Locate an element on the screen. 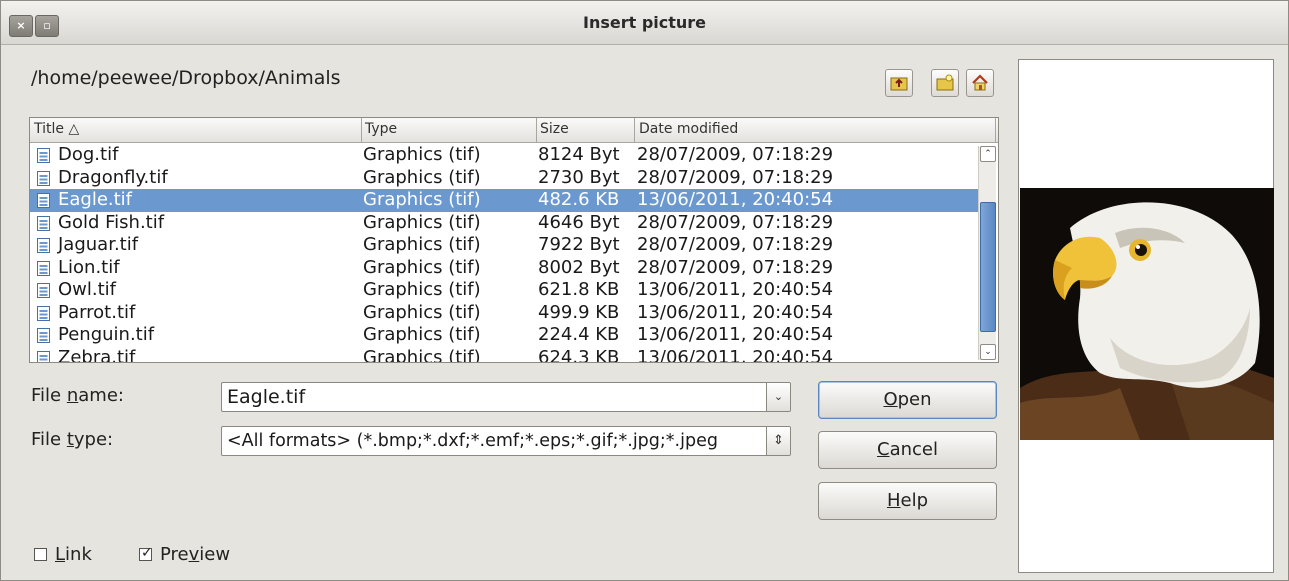 The image size is (1289, 581). file-type-label-key: t is located at coordinates (70, 439).